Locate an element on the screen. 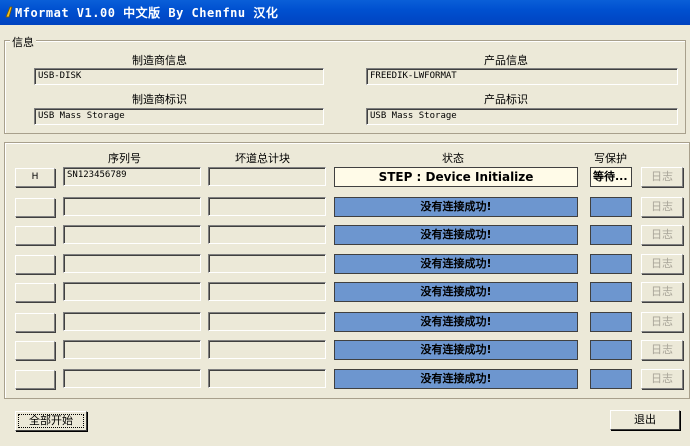 The width and height of the screenshot is (690, 446). column-header-writeprotect: 写保护 is located at coordinates (610, 158).